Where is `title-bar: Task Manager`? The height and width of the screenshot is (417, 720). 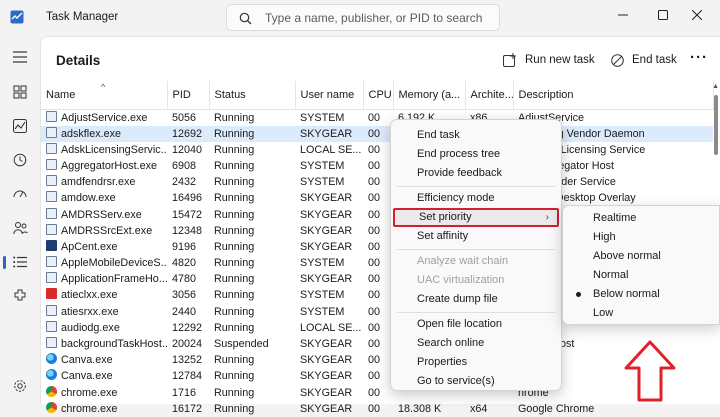 title-bar: Task Manager is located at coordinates (360, 18).